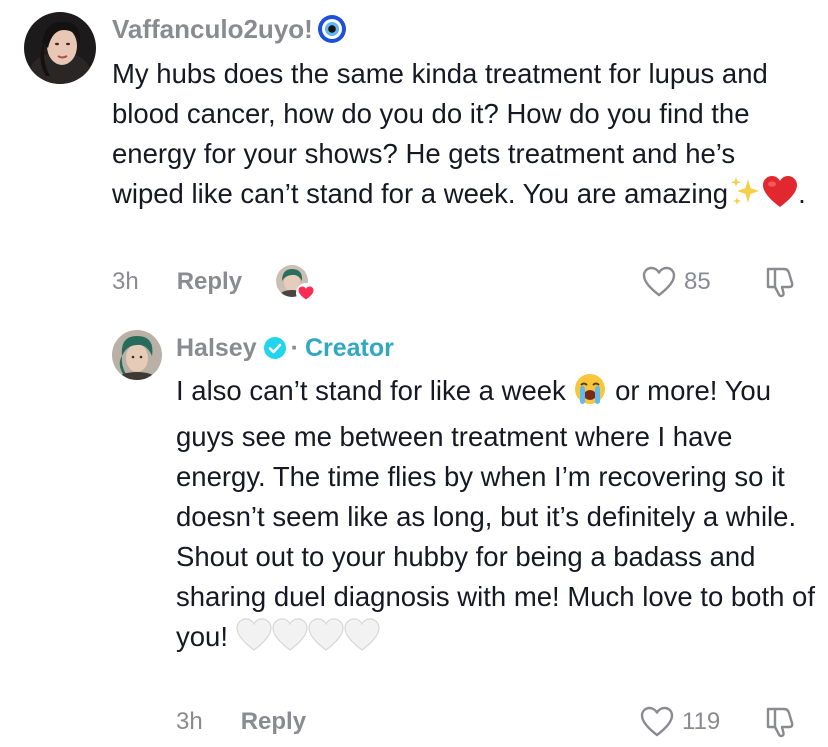 The image size is (828, 747). Describe the element at coordinates (697, 281) in the screenshot. I see `like-count: 85` at that location.